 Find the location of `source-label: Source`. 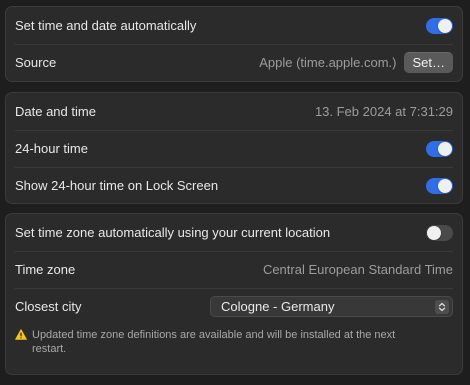

source-label: Source is located at coordinates (36, 62).